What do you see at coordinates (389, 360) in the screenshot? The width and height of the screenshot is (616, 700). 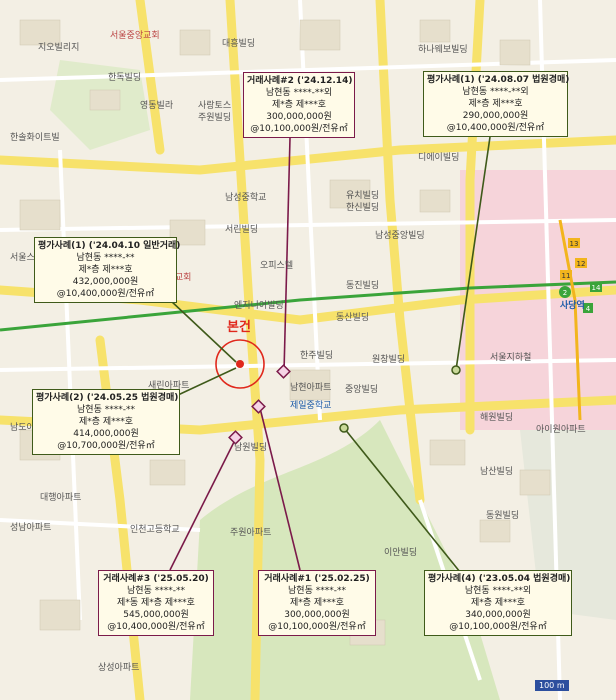 I see `poi-label: 원창빌딩` at bounding box center [389, 360].